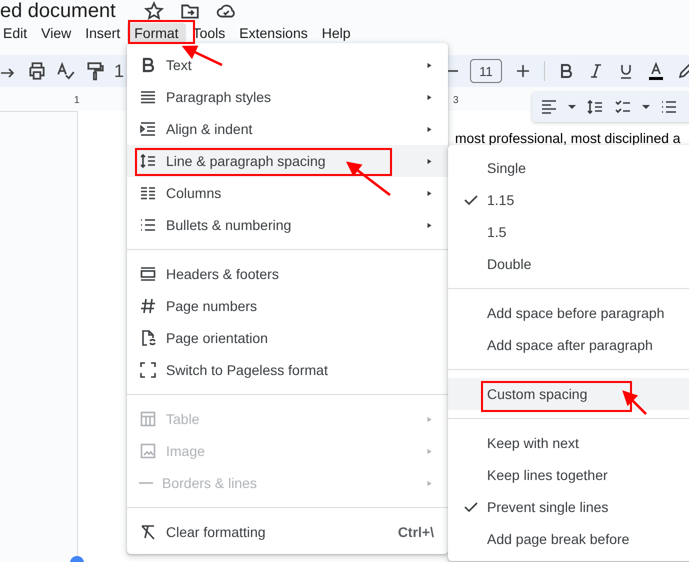  What do you see at coordinates (568, 475) in the screenshot?
I see `menu-item: Keep lines together` at bounding box center [568, 475].